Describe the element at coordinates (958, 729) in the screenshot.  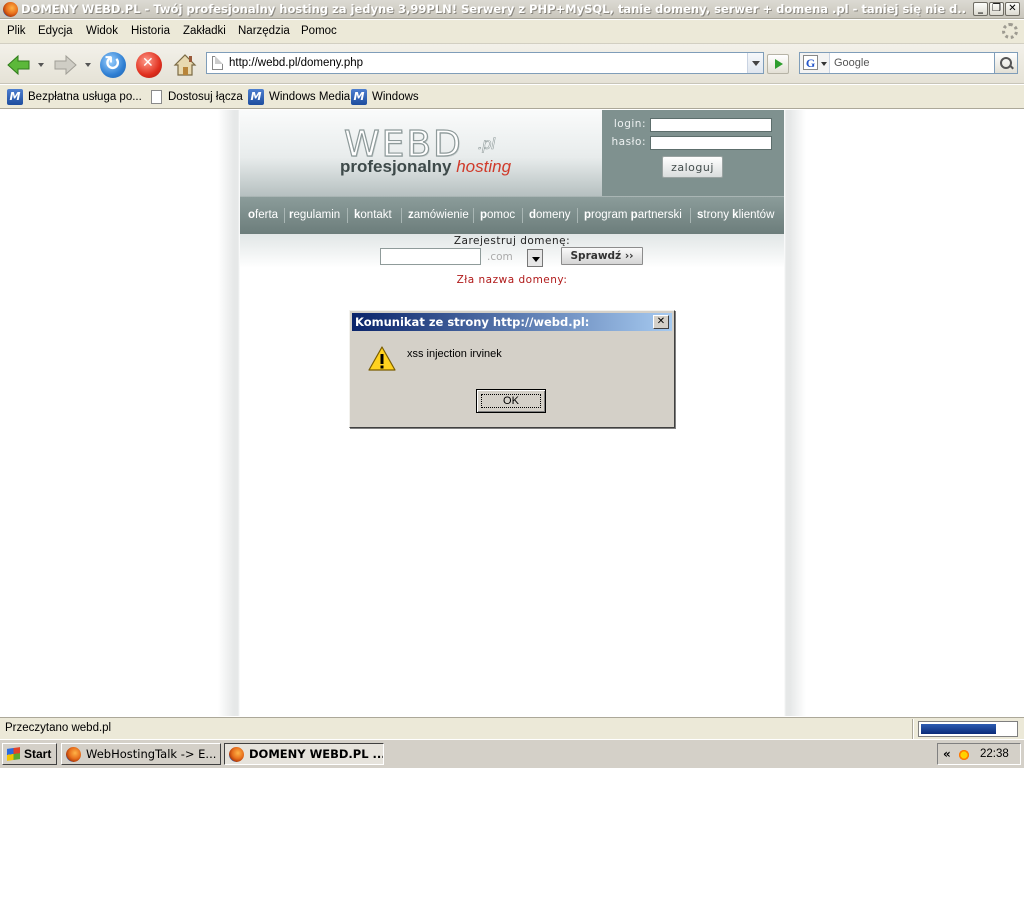
I see `progress-fill` at that location.